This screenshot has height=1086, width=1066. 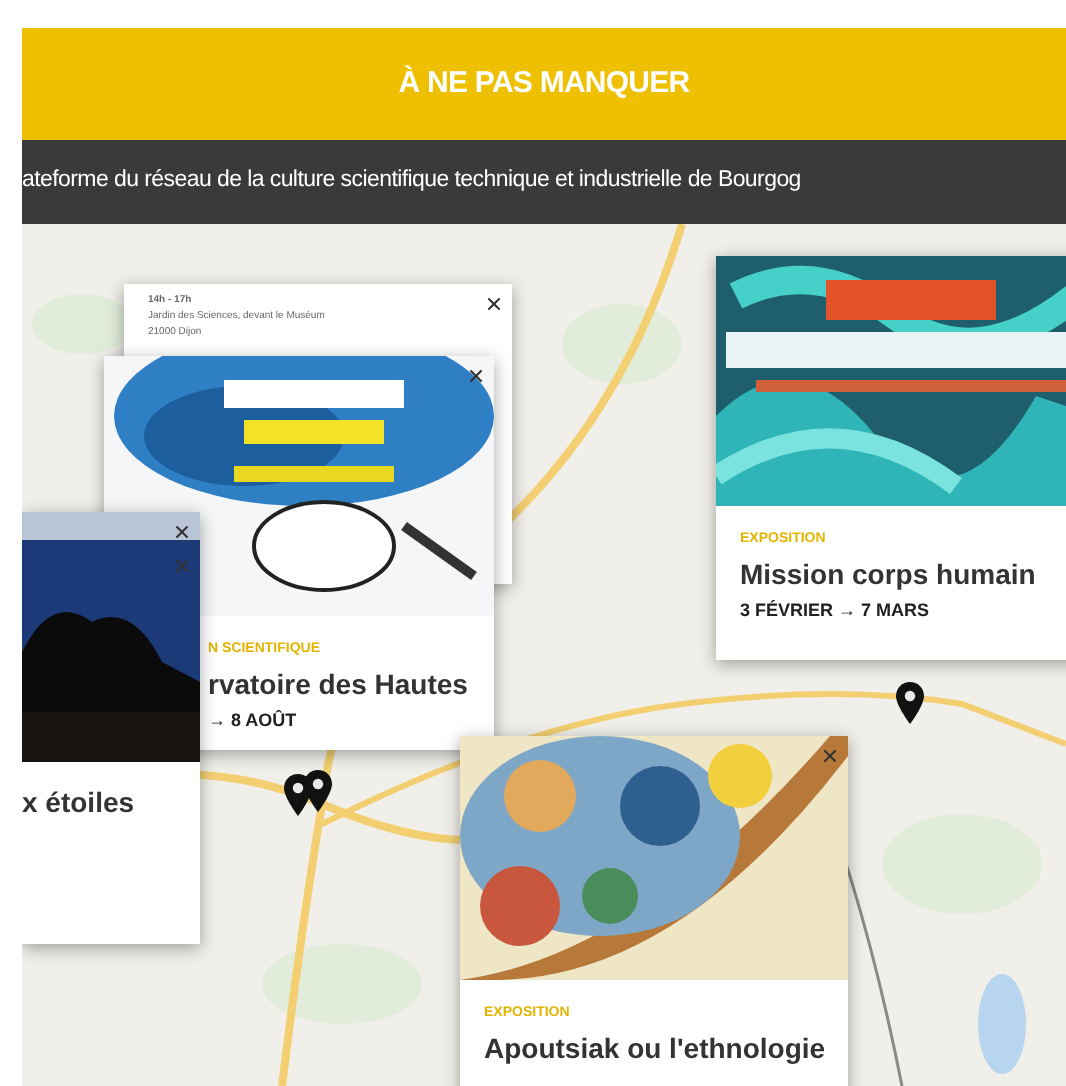 I want to click on tagline: ateforme du réseau de la culture scientifique technique et industrielle de Bourgog, so click(x=411, y=181).